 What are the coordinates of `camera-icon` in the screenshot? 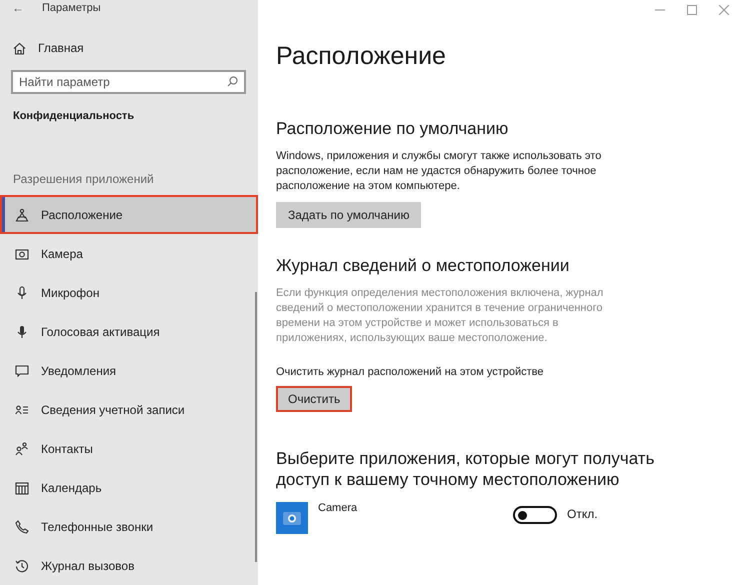 It's located at (22, 253).